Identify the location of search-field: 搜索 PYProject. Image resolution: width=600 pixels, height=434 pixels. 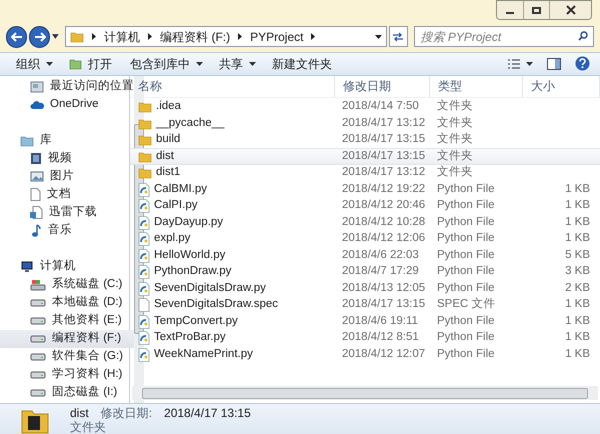
(504, 37).